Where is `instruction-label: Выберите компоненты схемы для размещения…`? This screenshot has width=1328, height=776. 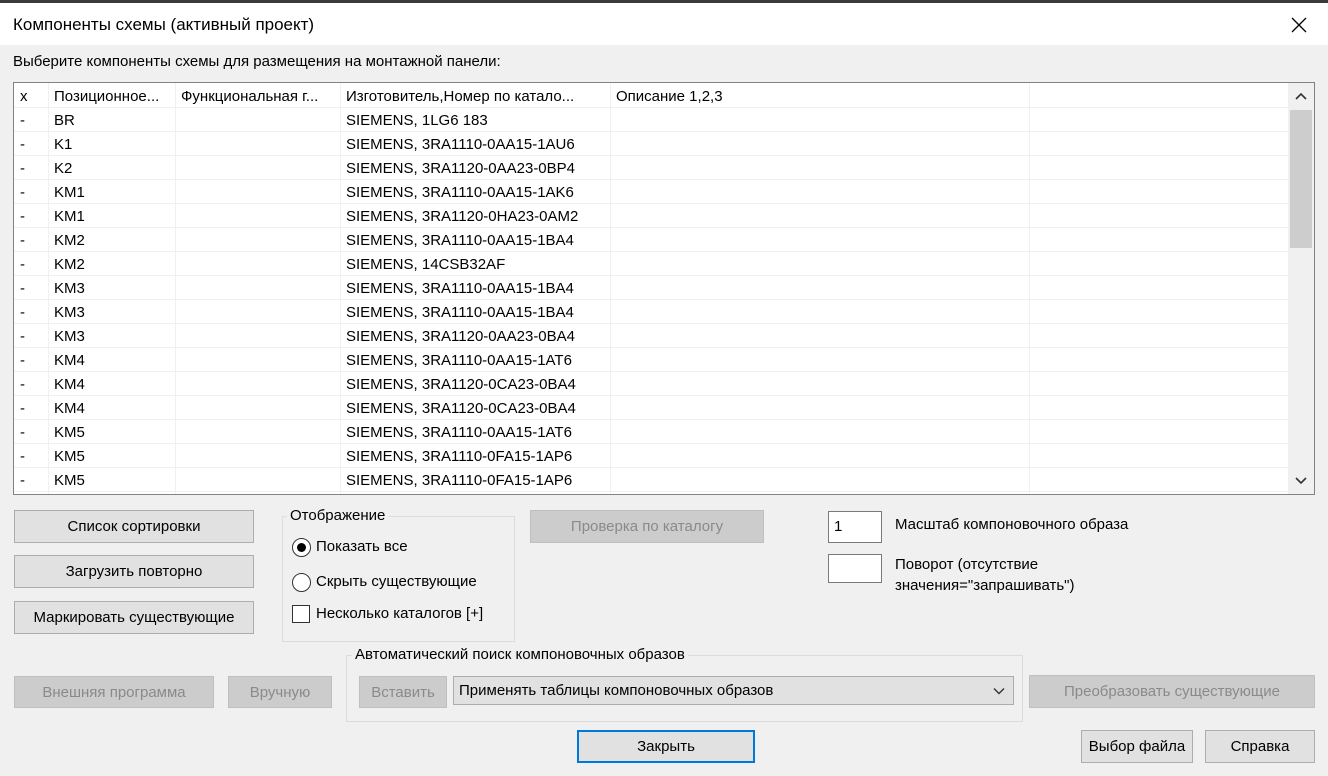 instruction-label: Выберите компоненты схемы для размещения… is located at coordinates (257, 61).